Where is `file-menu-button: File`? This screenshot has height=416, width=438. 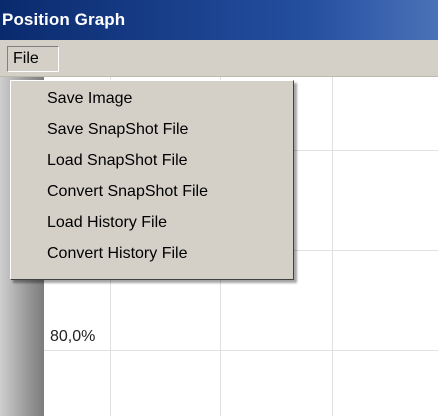 file-menu-button: File is located at coordinates (33, 59).